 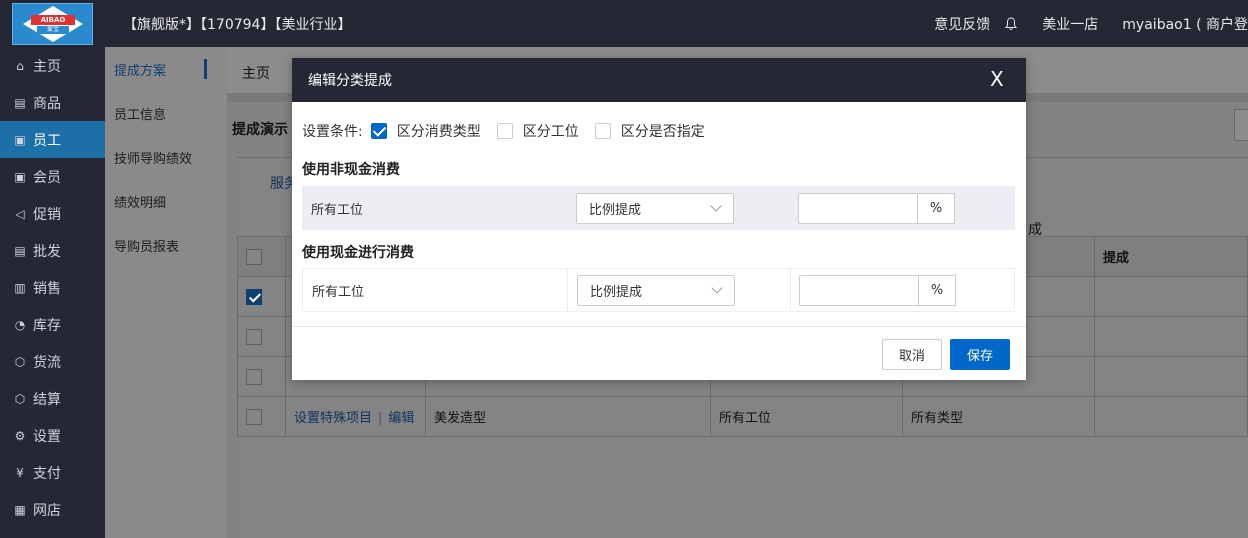 I want to click on nav-label: 员工, so click(x=47, y=140).